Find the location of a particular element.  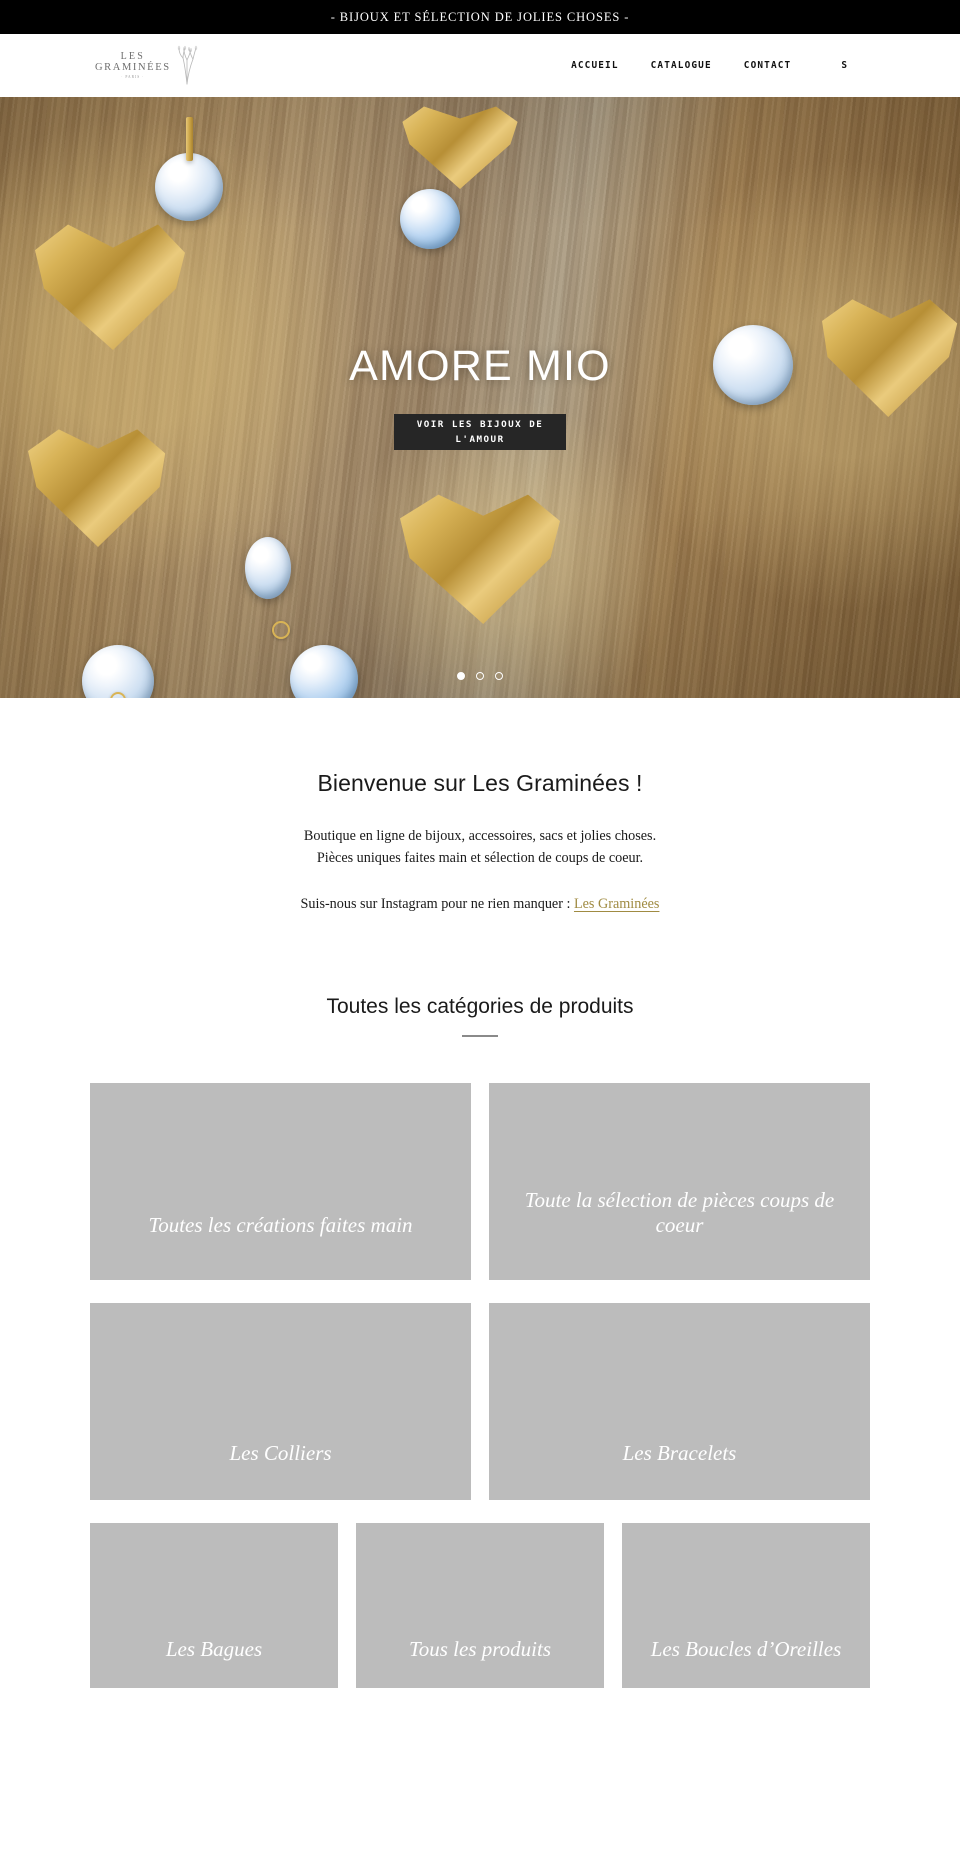

nav-item-contact: CONTACT is located at coordinates (768, 65).